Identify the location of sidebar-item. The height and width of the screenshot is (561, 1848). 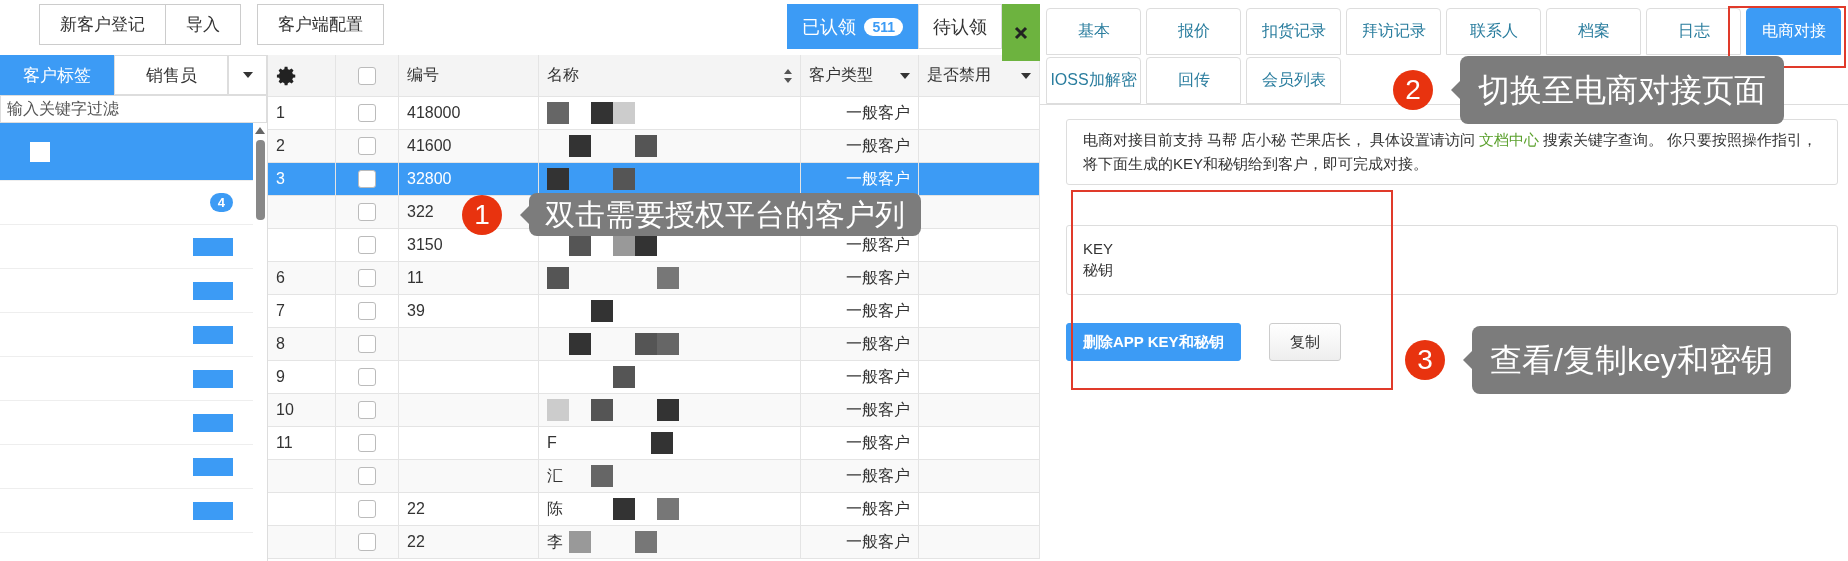
(126, 152).